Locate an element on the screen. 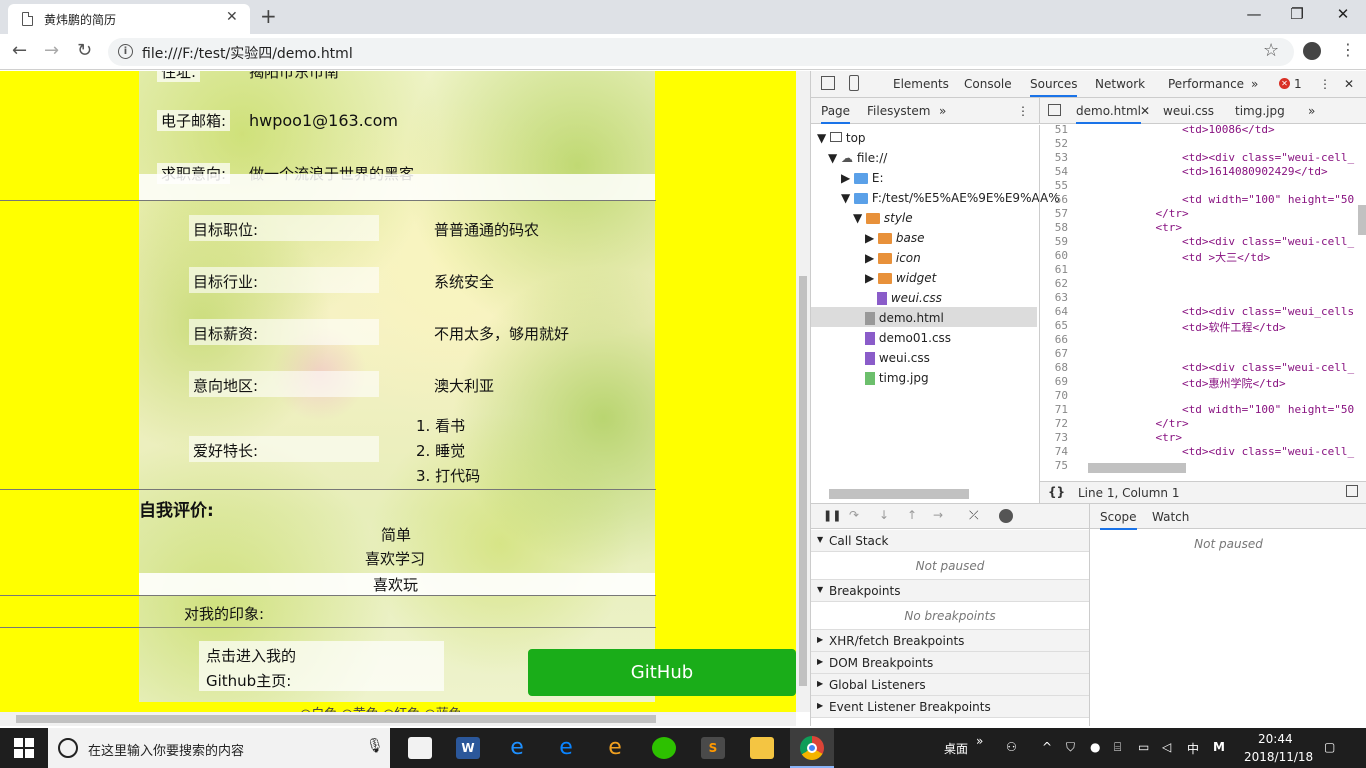  clock-date: 2018/11/18 is located at coordinates (1278, 757).